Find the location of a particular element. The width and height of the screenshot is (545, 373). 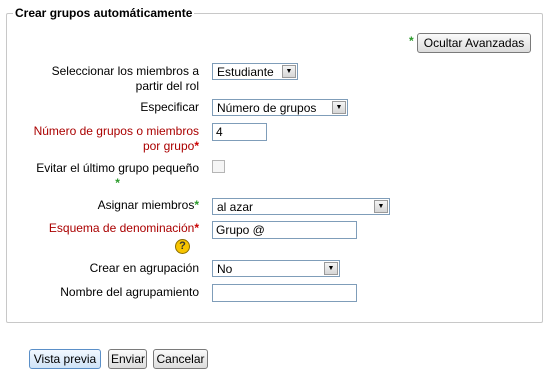

specify-select: Número de grupos ▼ is located at coordinates (280, 107).